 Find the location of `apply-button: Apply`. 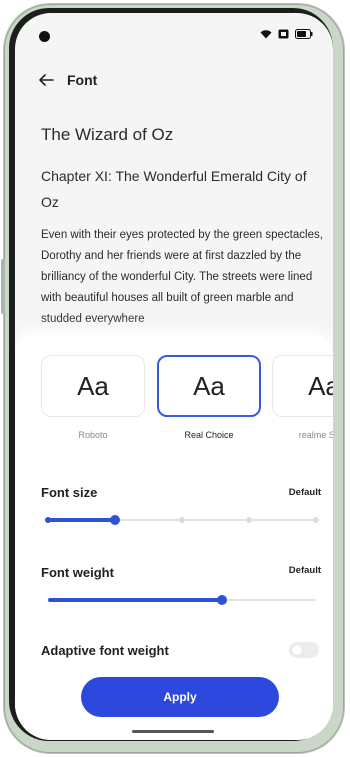

apply-button: Apply is located at coordinates (180, 697).